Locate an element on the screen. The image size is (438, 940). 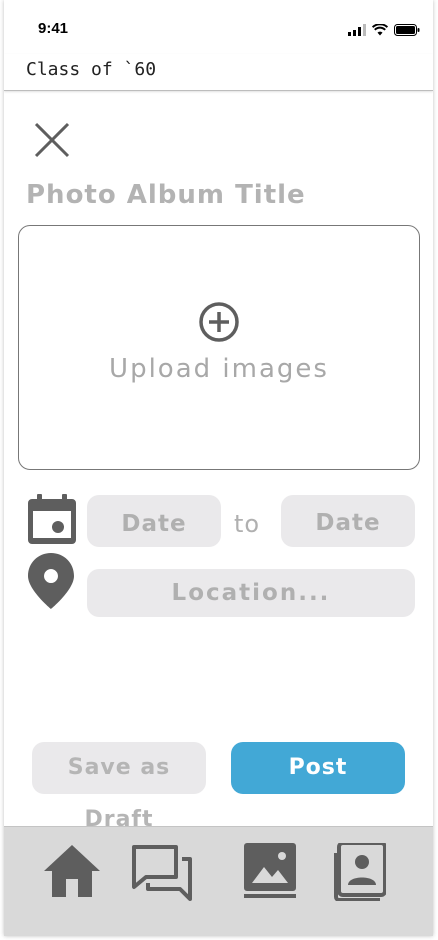
album-title-input: Photo Album Title is located at coordinates (166, 195).